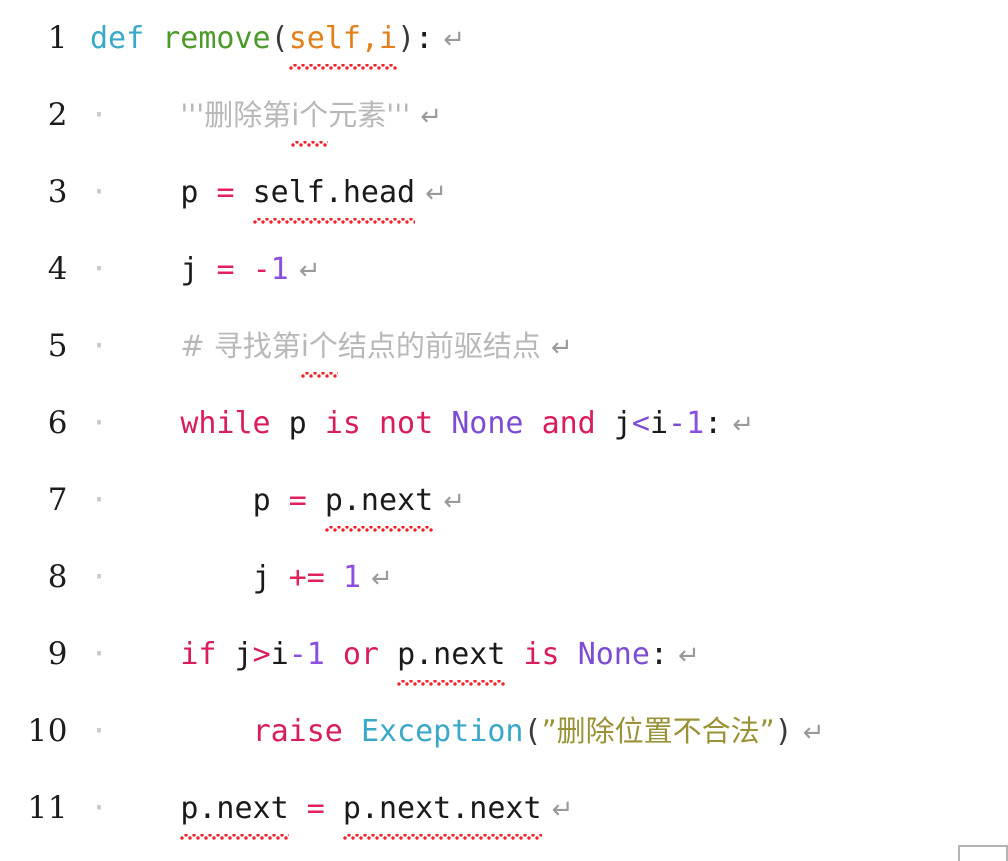 The width and height of the screenshot is (1008, 861). What do you see at coordinates (538, 39) in the screenshot?
I see `line-content: def remove(self,i): ↵` at bounding box center [538, 39].